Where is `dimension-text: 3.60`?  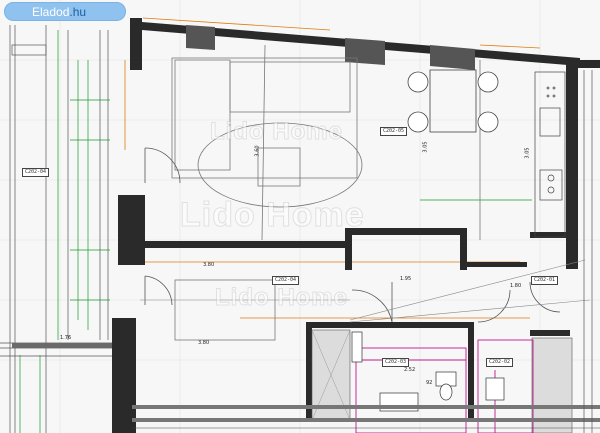 dimension-text: 3.60 is located at coordinates (257, 151).